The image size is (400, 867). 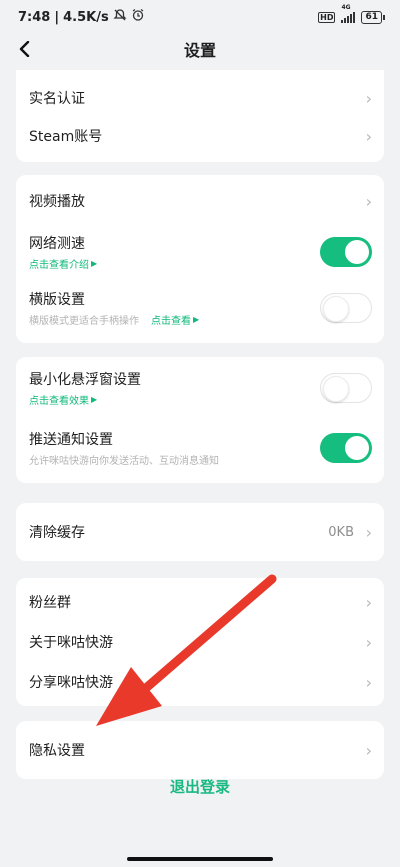 What do you see at coordinates (200, 859) in the screenshot?
I see `home-indicator` at bounding box center [200, 859].